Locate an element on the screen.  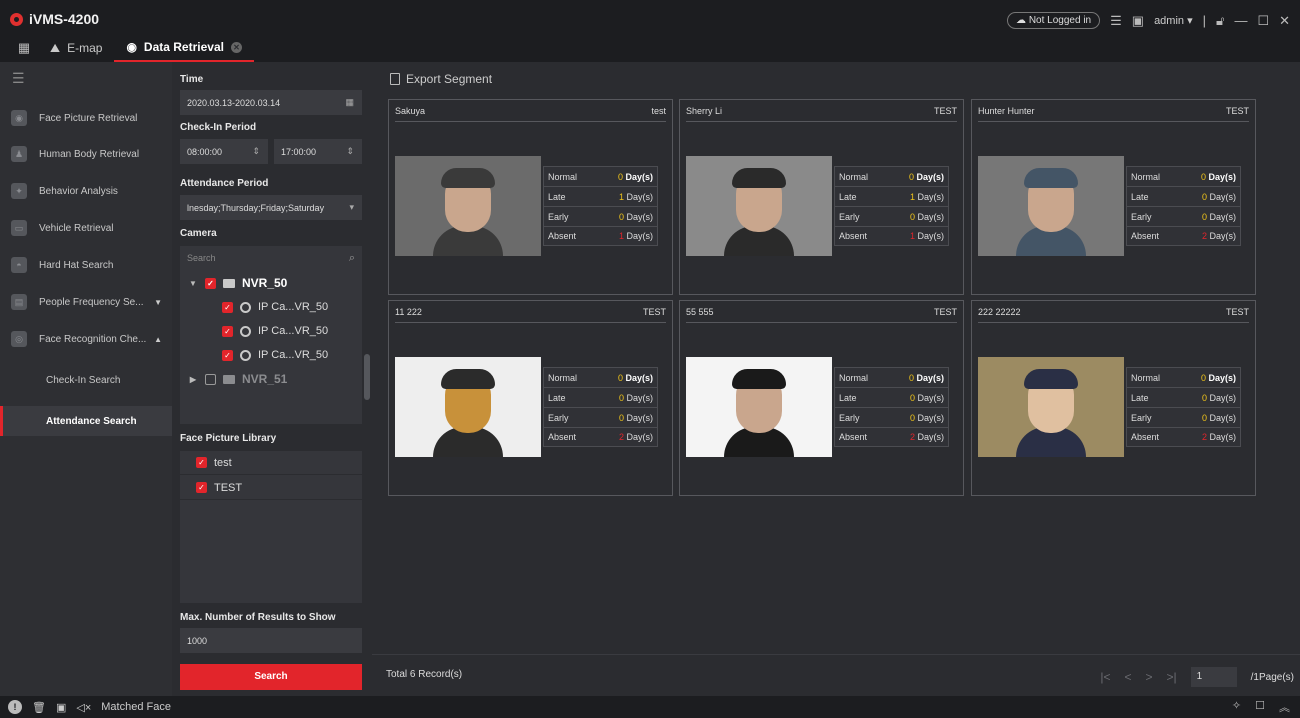
person-name: 11 222 is located at coordinates (408, 312).